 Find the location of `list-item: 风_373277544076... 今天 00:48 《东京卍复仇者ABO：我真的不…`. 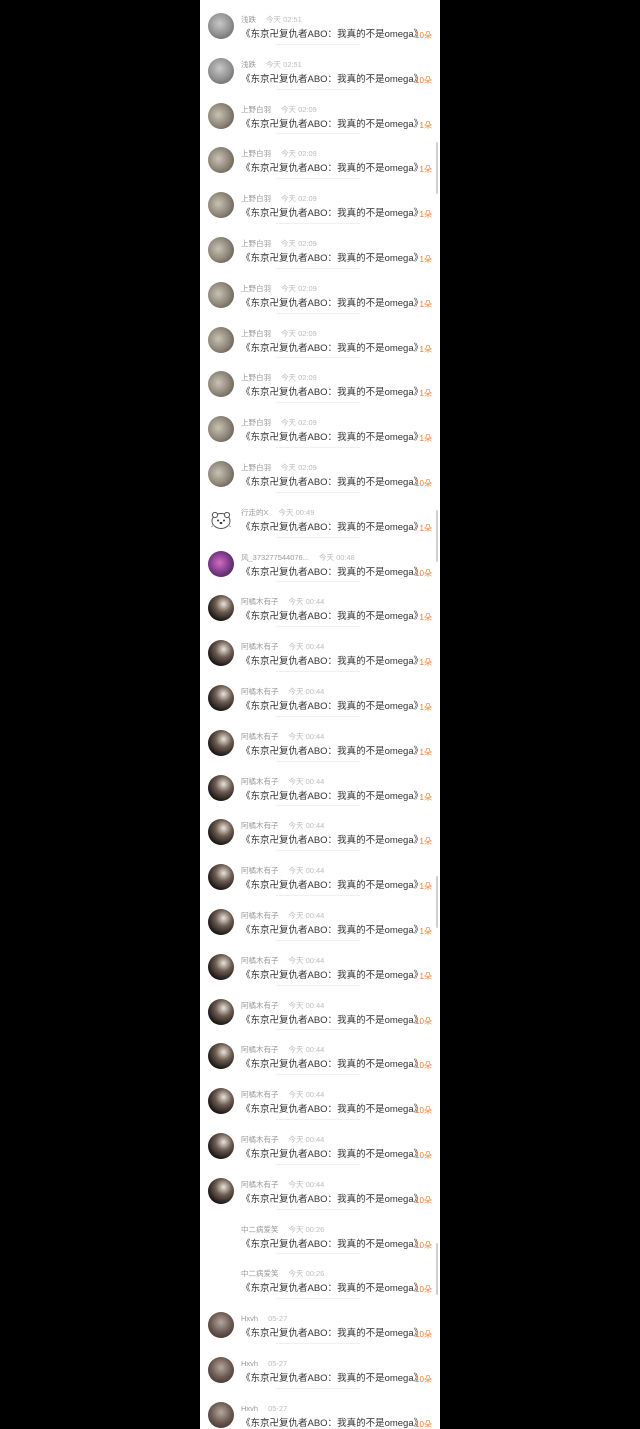

list-item: 风_373277544076... 今天 00:48 《东京卍复仇者ABO：我真的不… is located at coordinates (320, 560).